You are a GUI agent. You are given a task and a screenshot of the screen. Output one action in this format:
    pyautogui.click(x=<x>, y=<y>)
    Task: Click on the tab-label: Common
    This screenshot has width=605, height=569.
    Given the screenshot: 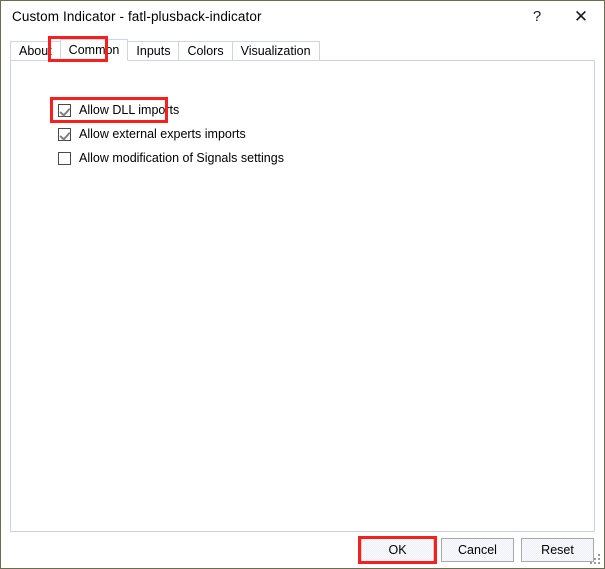 What is the action you would take?
    pyautogui.click(x=94, y=50)
    